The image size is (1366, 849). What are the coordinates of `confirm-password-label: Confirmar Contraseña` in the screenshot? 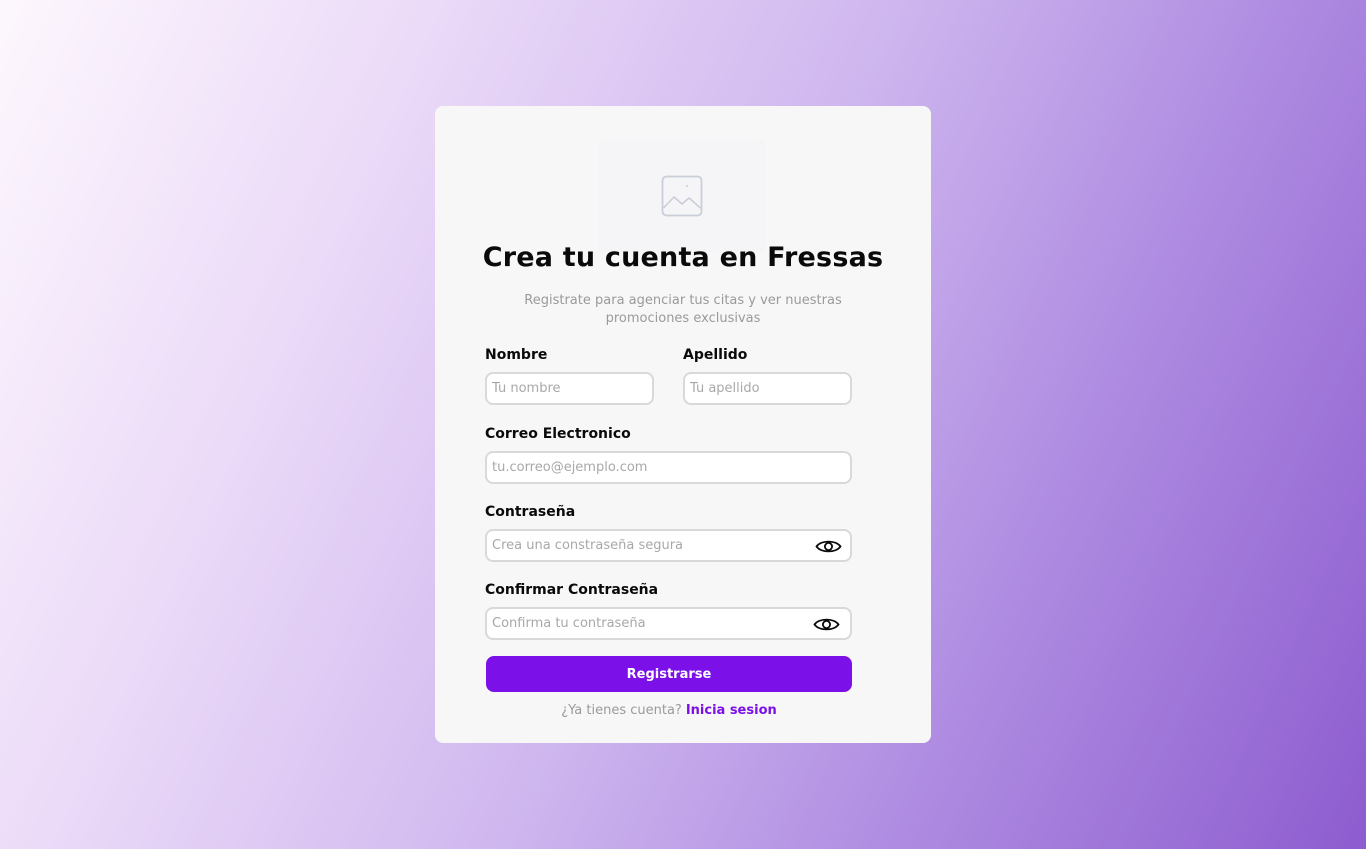 It's located at (572, 590).